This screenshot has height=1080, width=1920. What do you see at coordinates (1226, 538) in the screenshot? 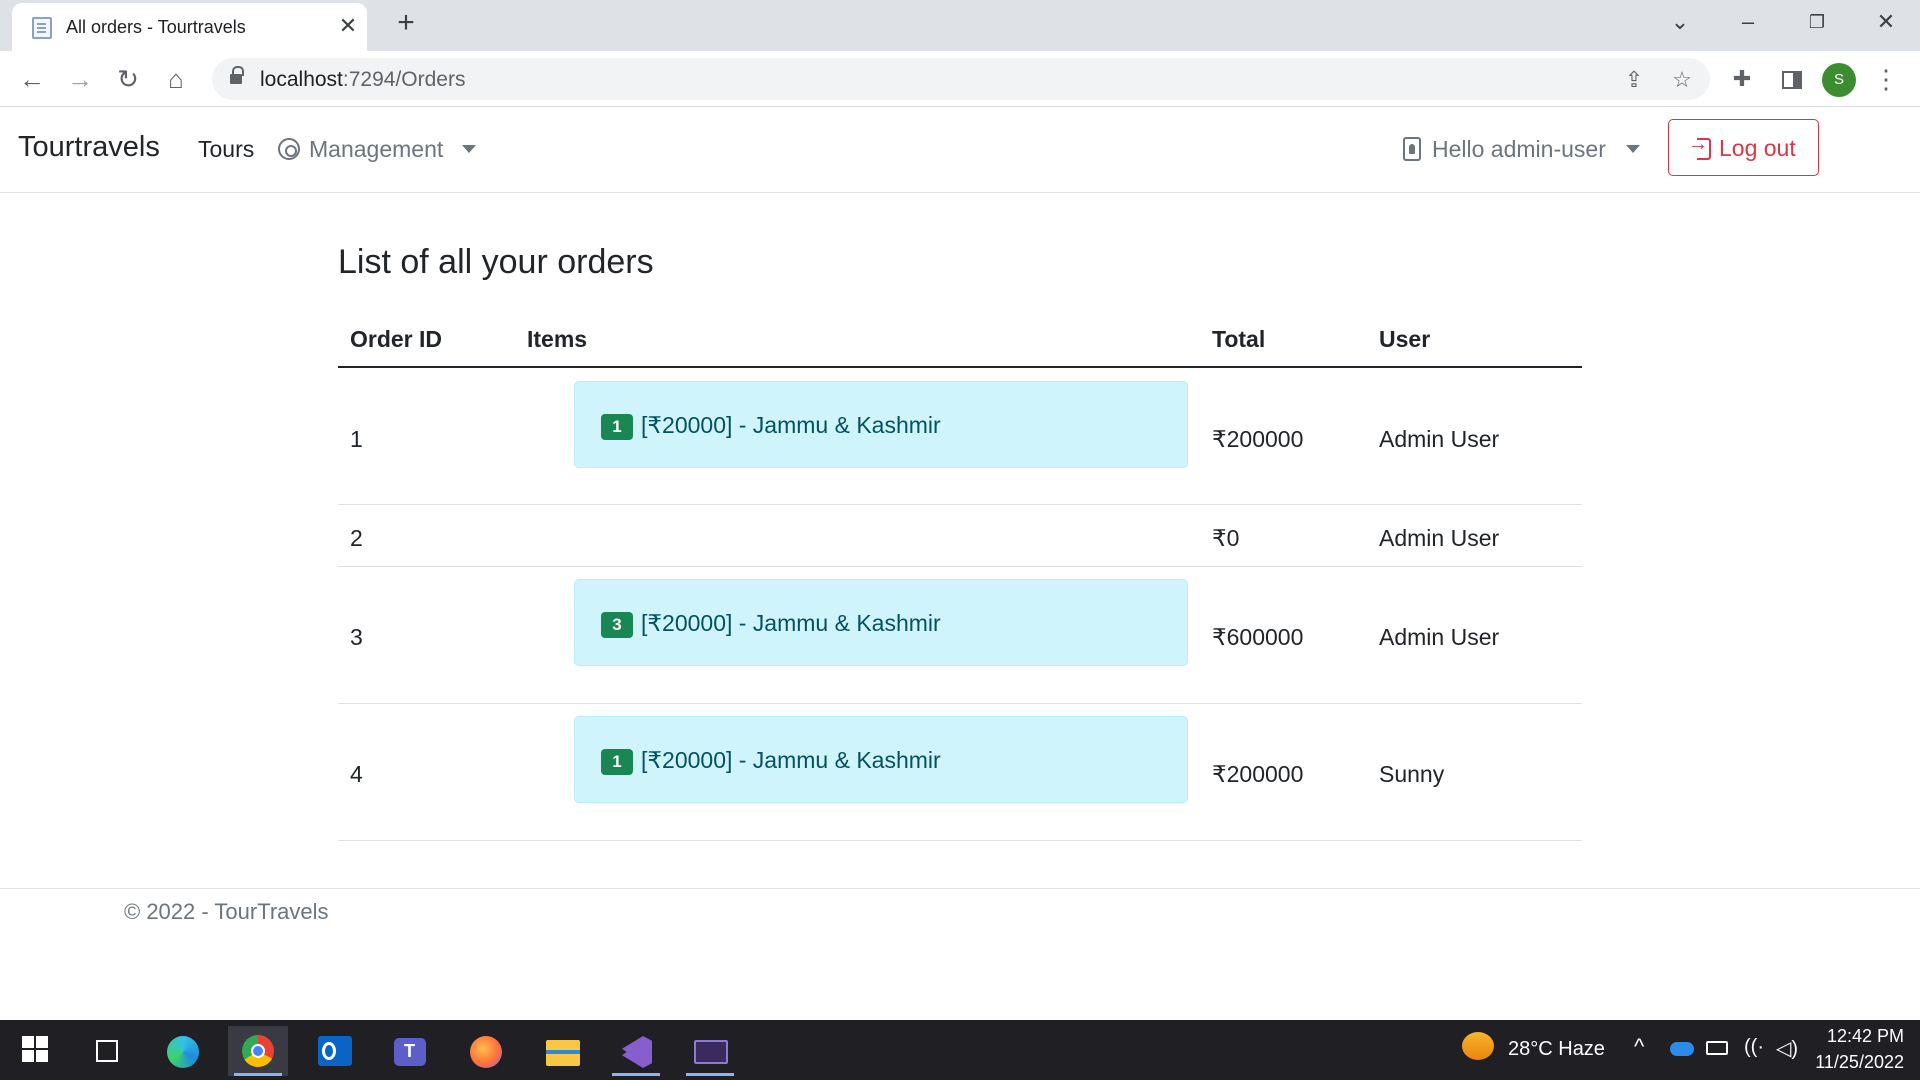
I see `order-total-cell: ₹0` at bounding box center [1226, 538].